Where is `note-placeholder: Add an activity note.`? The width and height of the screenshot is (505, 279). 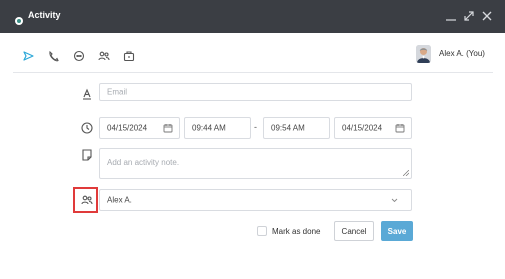 note-placeholder: Add an activity note. is located at coordinates (143, 162).